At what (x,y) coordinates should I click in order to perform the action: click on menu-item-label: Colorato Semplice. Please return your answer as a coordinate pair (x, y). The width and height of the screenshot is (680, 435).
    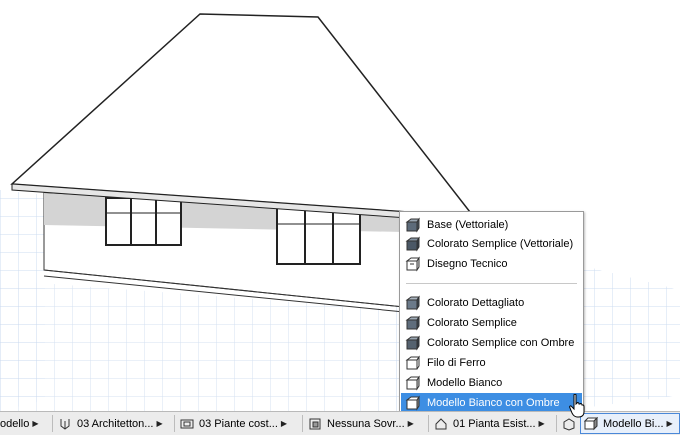
    Looking at the image, I should click on (472, 322).